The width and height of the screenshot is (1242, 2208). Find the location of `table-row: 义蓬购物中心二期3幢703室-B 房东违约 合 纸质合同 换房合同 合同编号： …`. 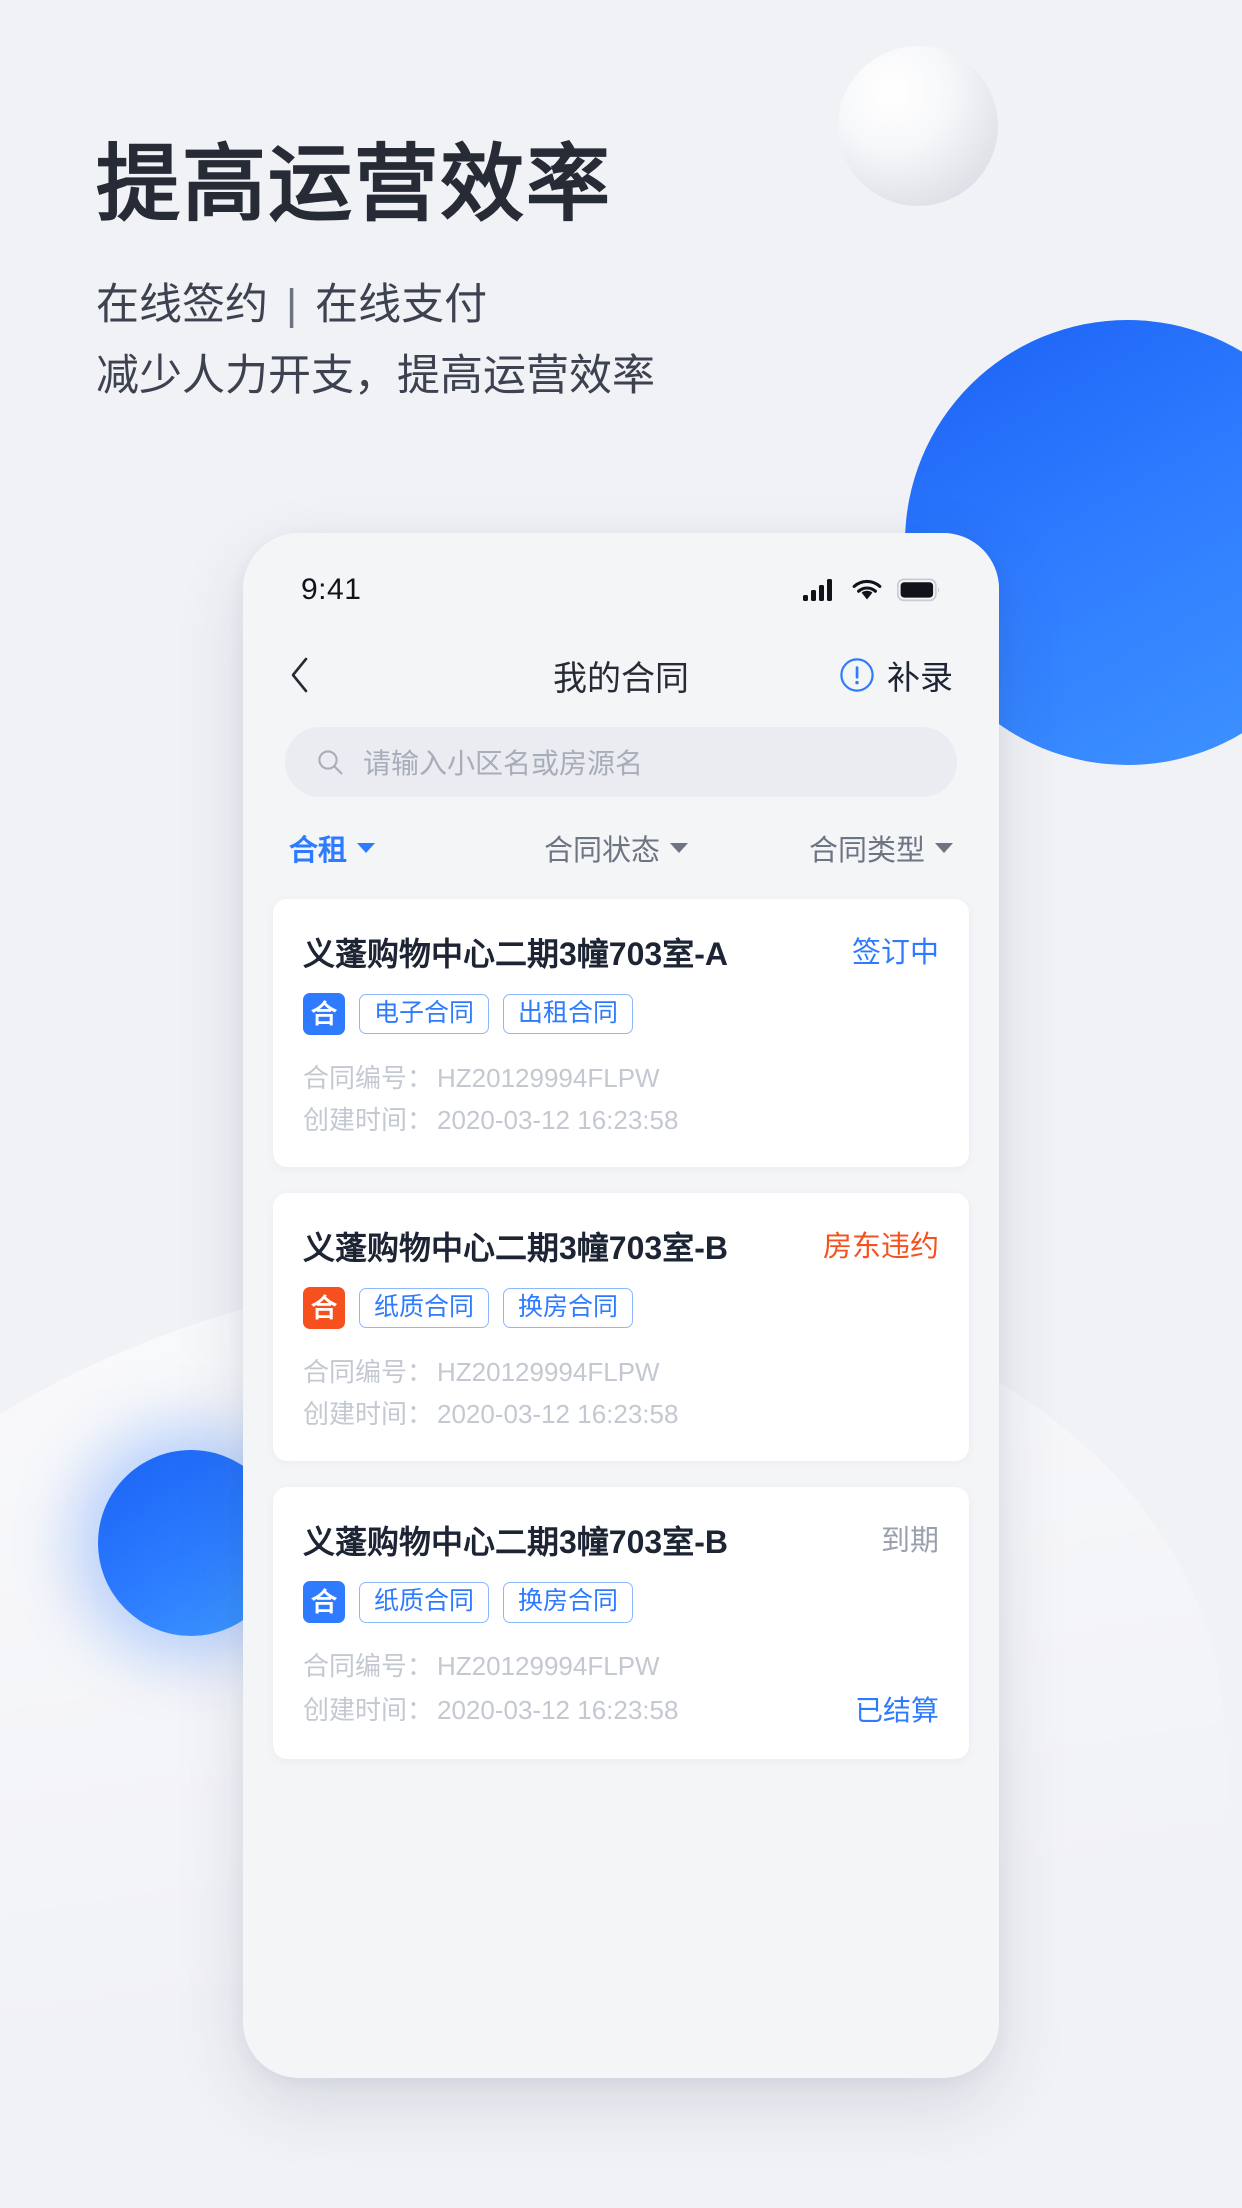

table-row: 义蓬购物中心二期3幢703室-B 房东违约 合 纸质合同 换房合同 合同编号： … is located at coordinates (621, 1327).